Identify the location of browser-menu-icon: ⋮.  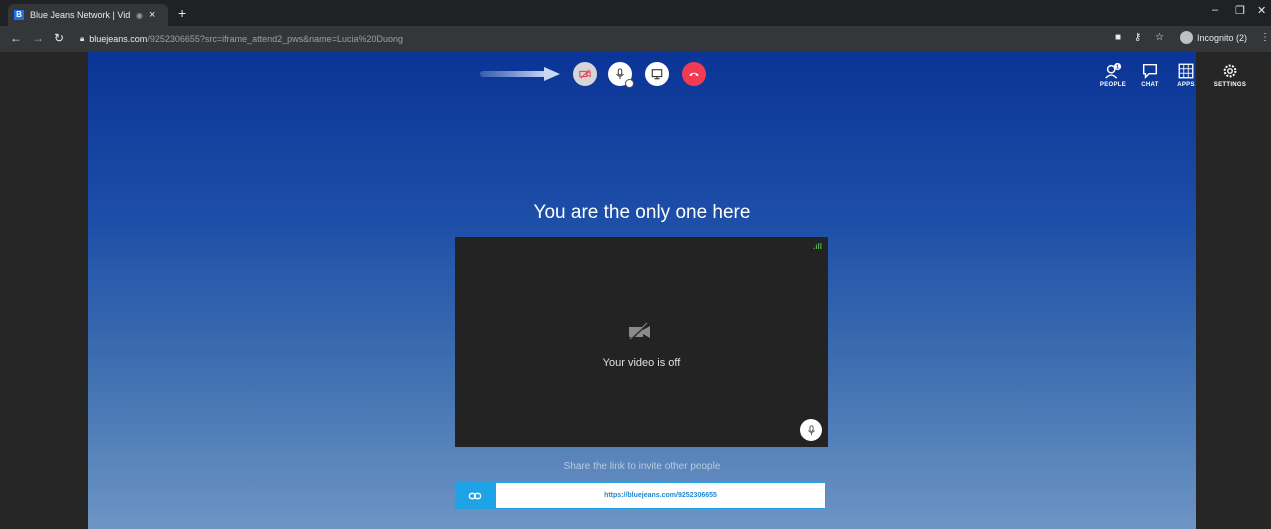
(1265, 37).